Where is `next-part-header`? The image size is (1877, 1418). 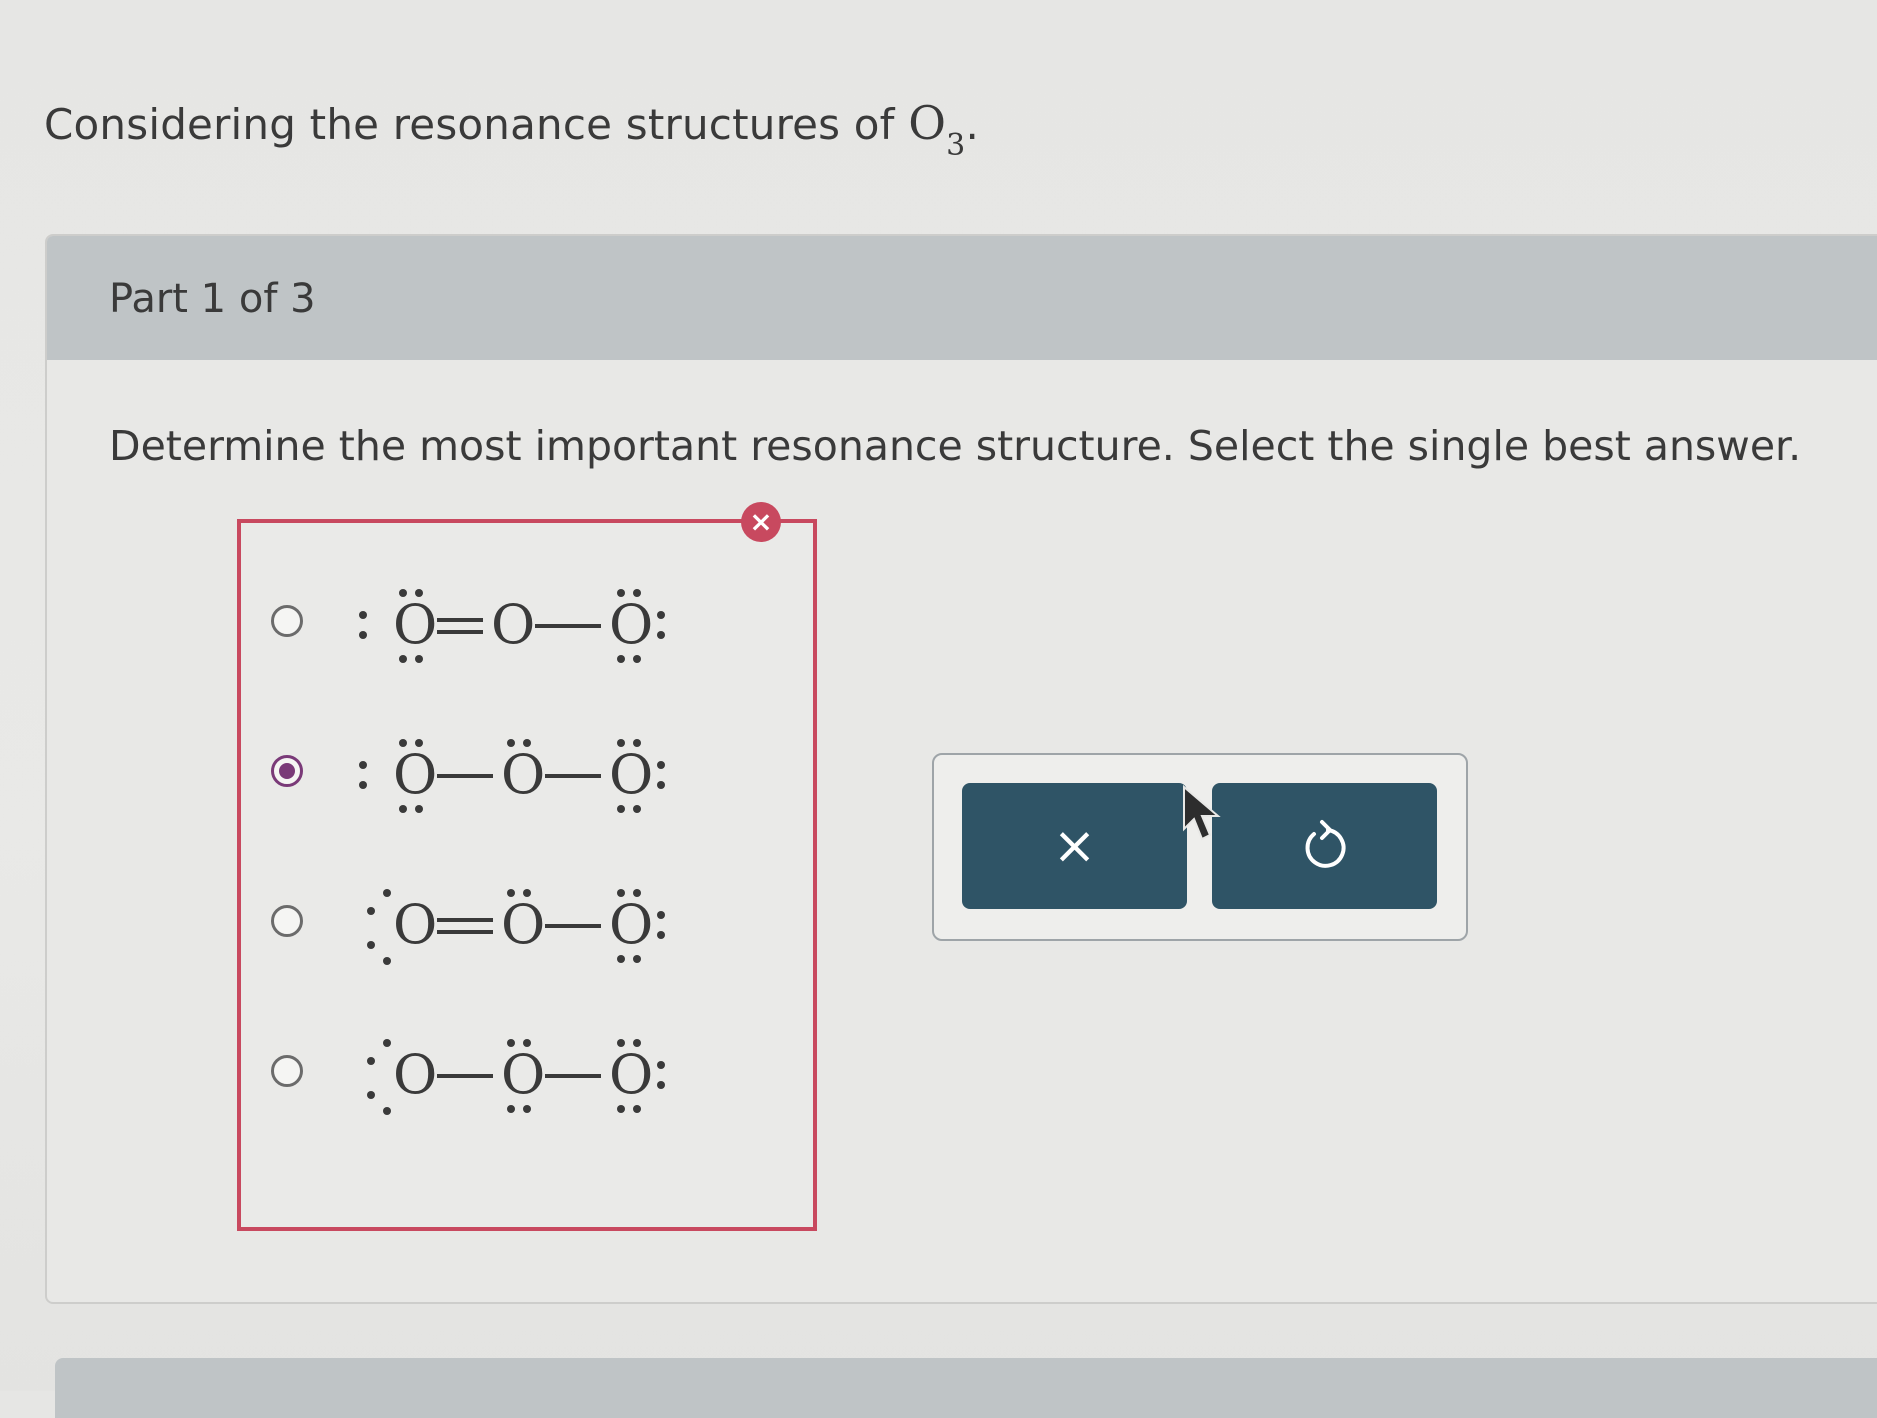 next-part-header is located at coordinates (966, 1388).